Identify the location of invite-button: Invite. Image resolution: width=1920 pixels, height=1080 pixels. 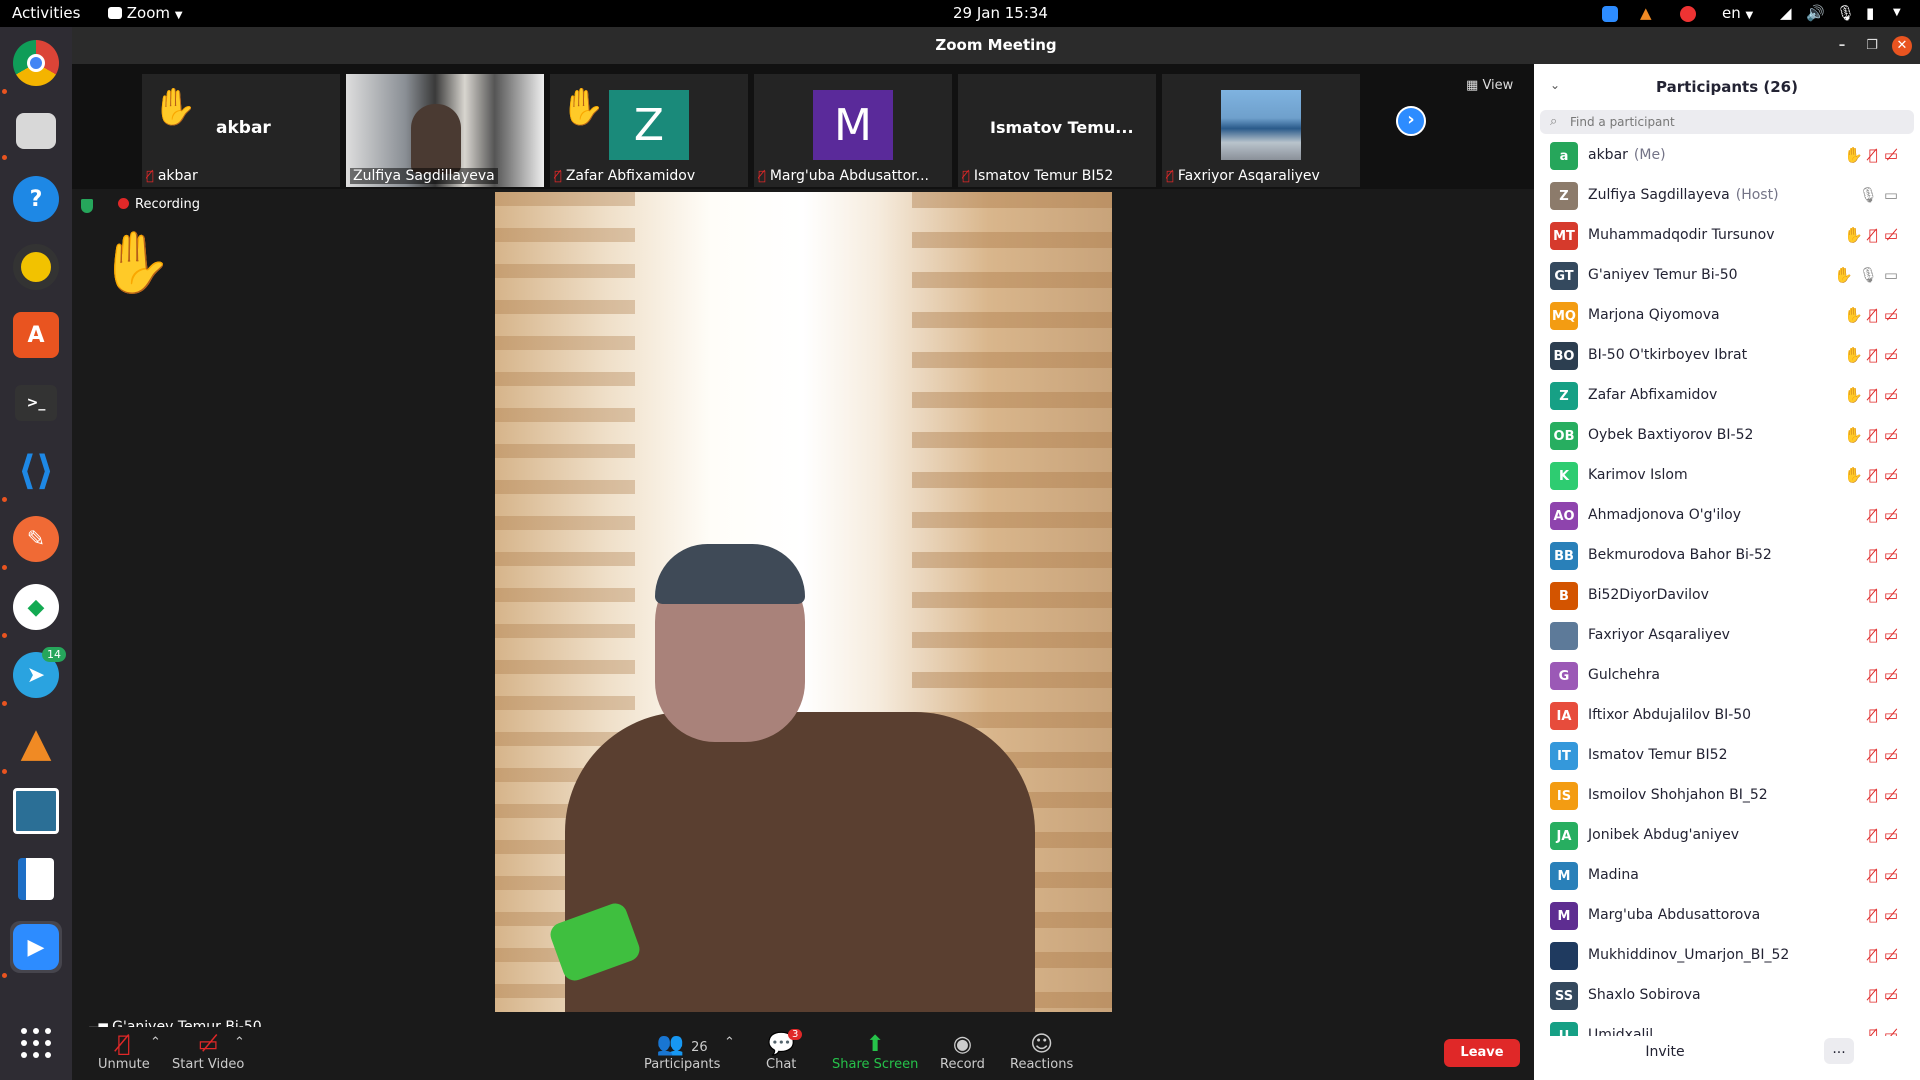
(1665, 1052).